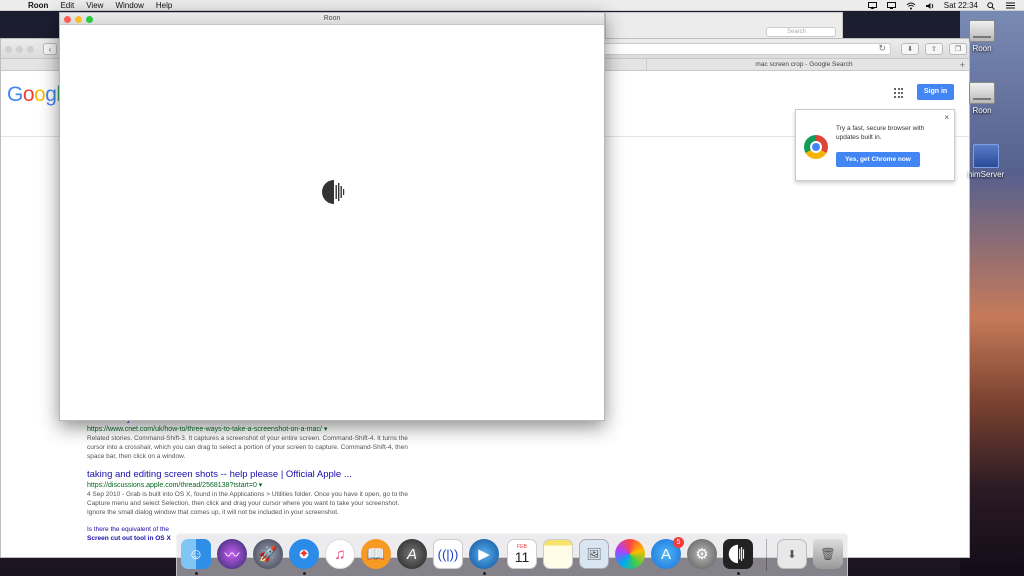 This screenshot has height=576, width=1024. What do you see at coordinates (1010, 6) in the screenshot?
I see `list-icon` at bounding box center [1010, 6].